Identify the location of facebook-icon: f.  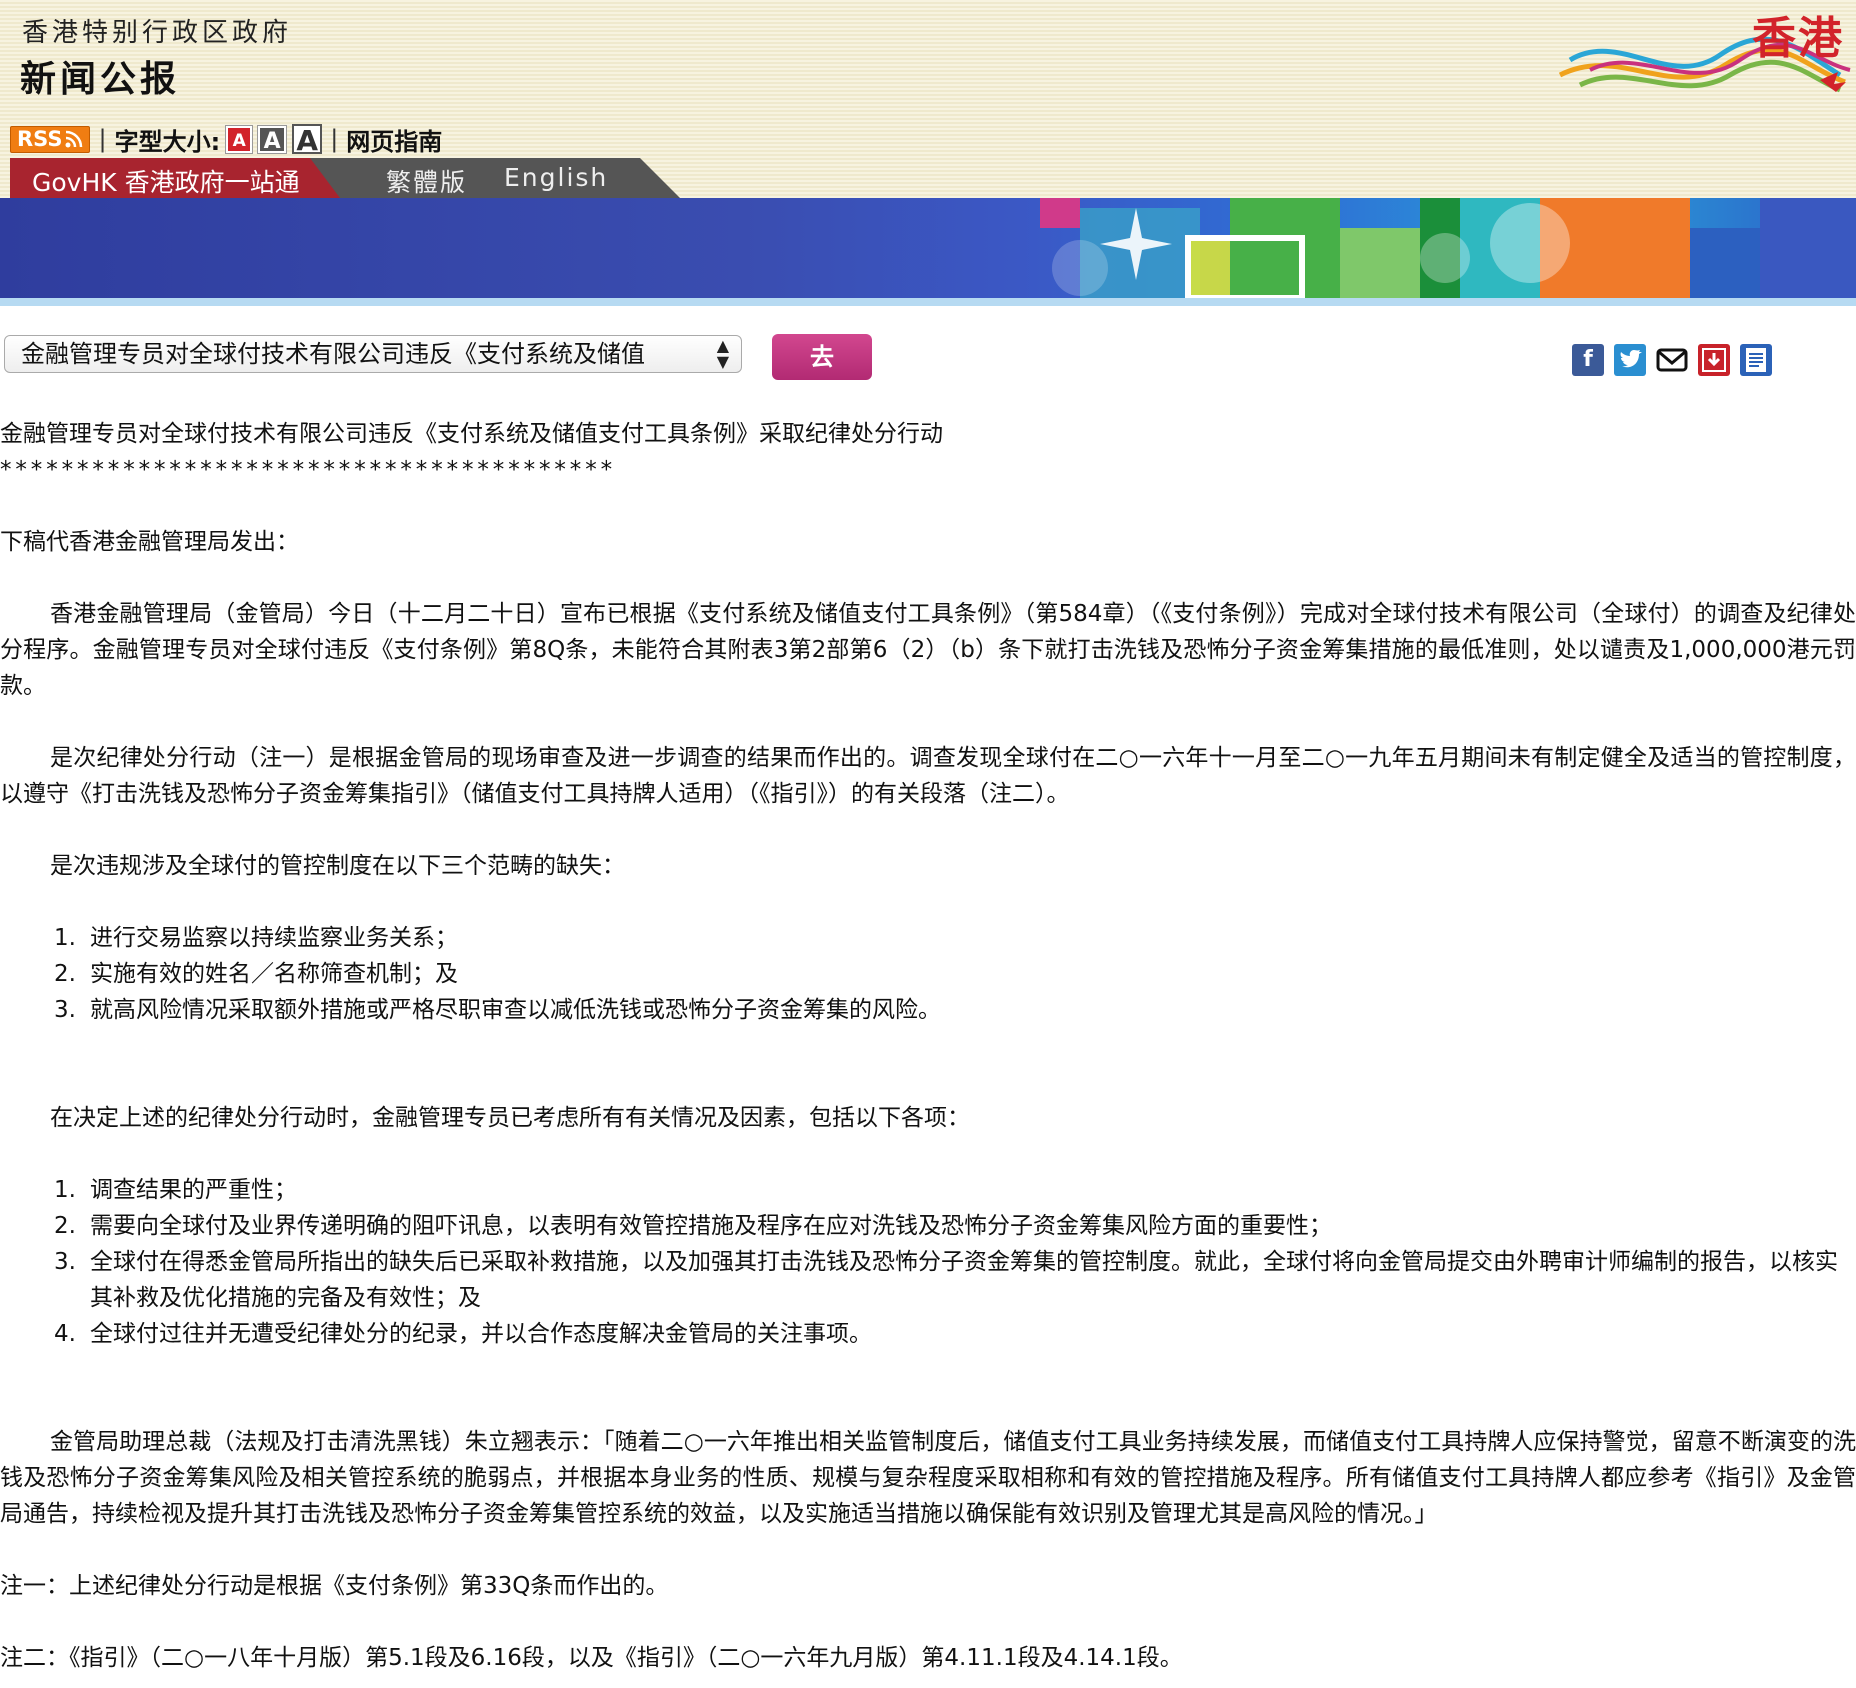
(1588, 360).